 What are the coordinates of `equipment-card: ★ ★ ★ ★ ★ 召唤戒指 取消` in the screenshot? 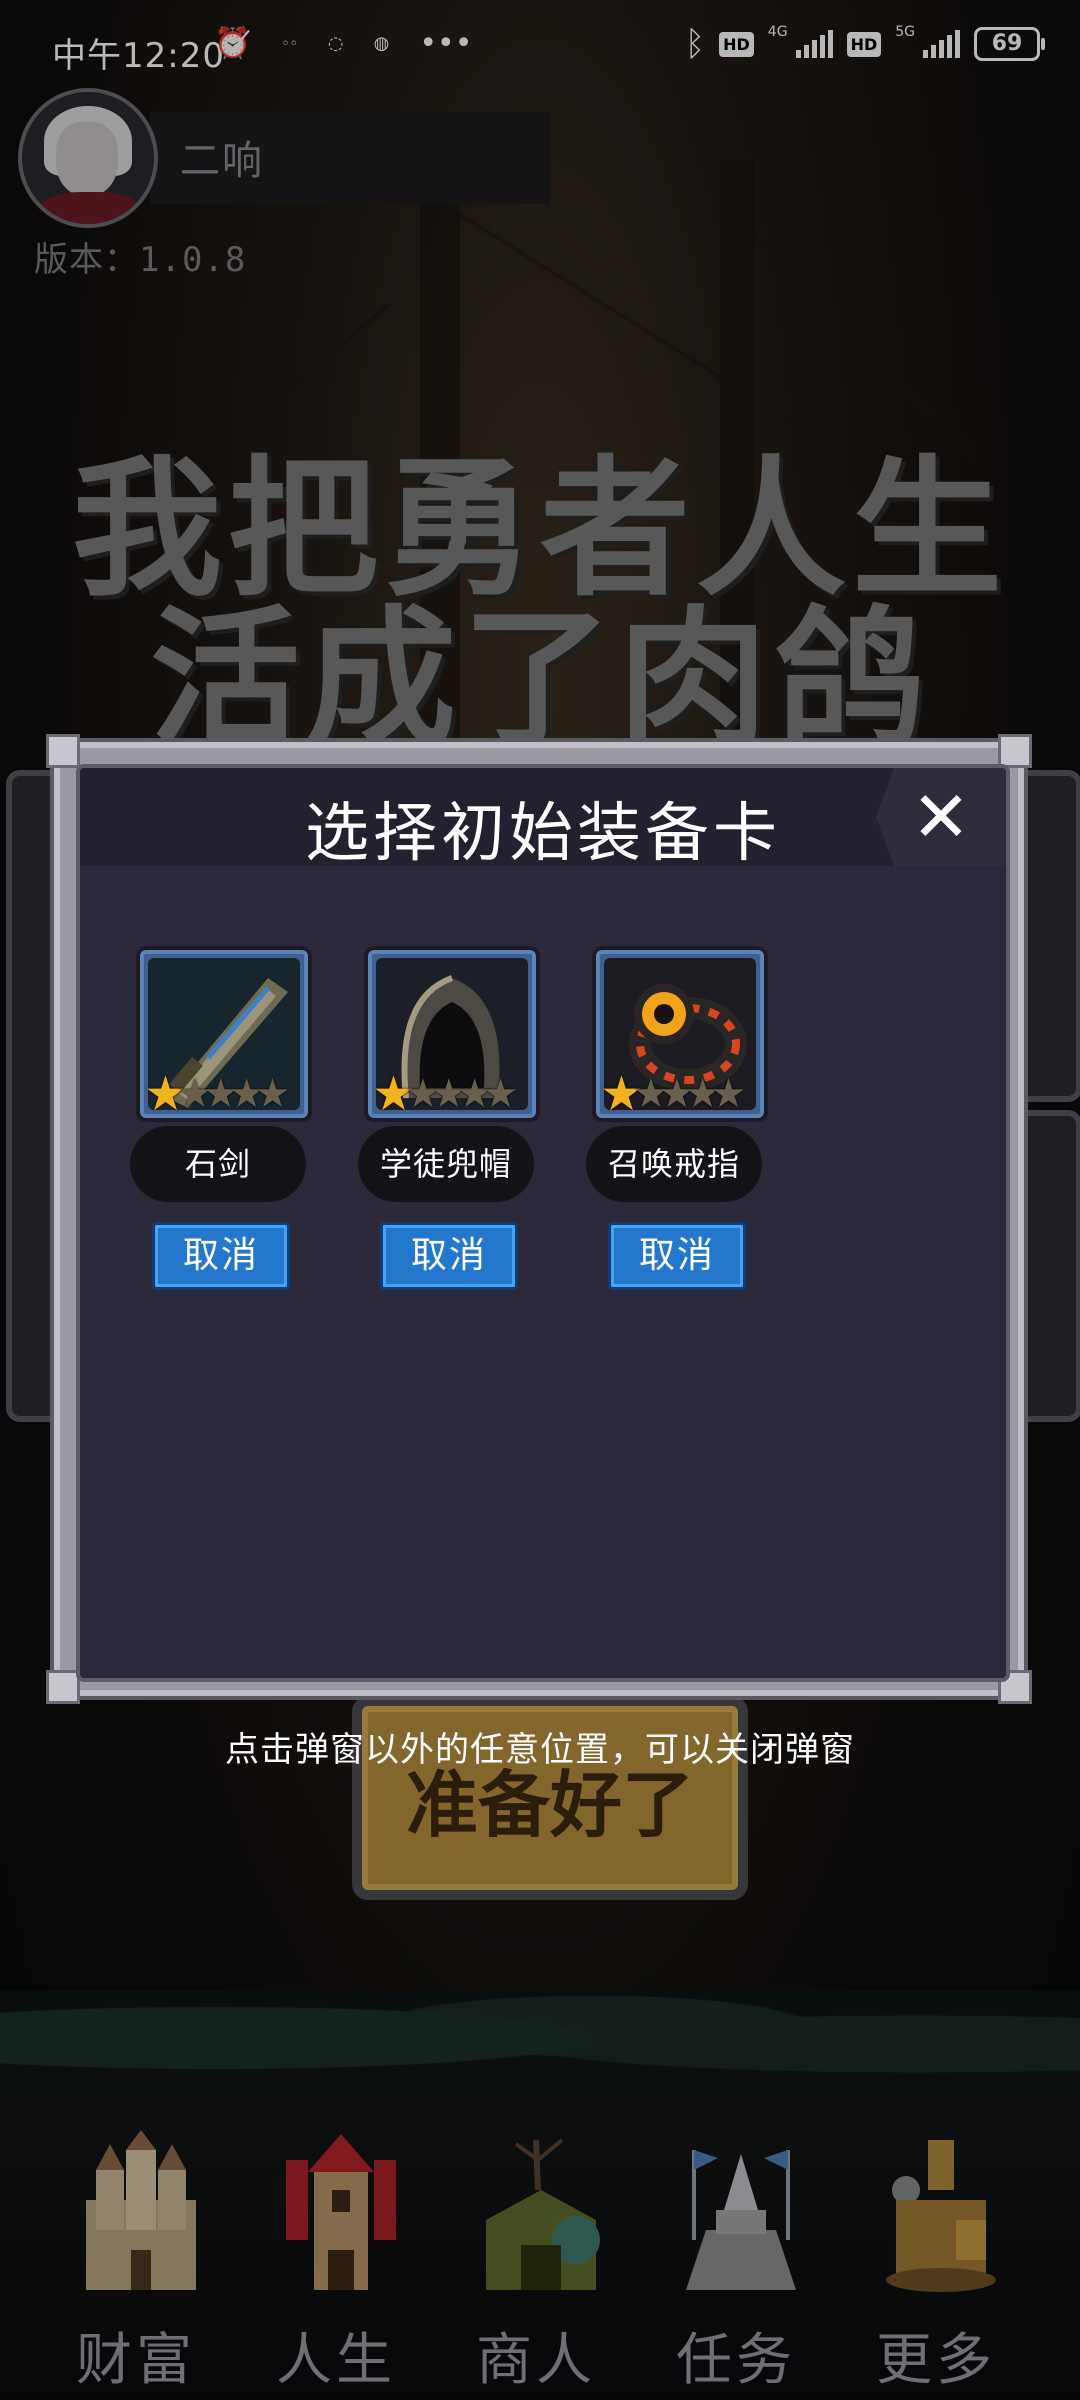 It's located at (677, 1118).